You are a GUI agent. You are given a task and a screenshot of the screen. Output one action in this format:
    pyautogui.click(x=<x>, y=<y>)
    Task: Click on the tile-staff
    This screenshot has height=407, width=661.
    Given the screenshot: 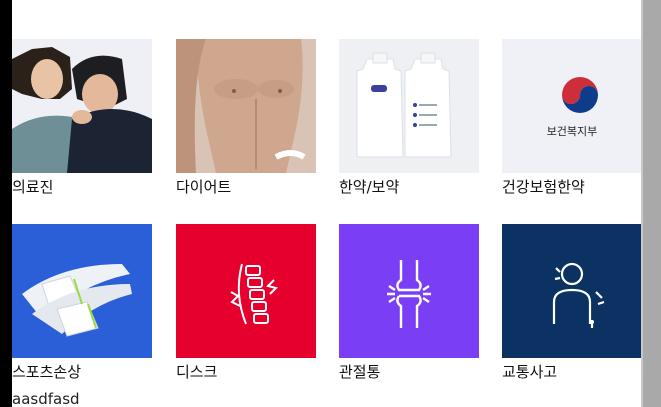 What is the action you would take?
    pyautogui.click(x=82, y=106)
    